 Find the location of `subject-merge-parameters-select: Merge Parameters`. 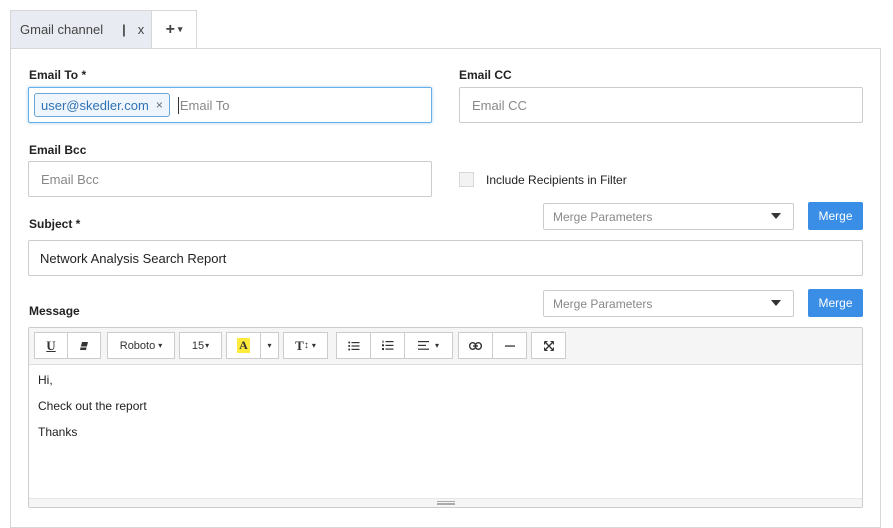

subject-merge-parameters-select: Merge Parameters is located at coordinates (668, 216).